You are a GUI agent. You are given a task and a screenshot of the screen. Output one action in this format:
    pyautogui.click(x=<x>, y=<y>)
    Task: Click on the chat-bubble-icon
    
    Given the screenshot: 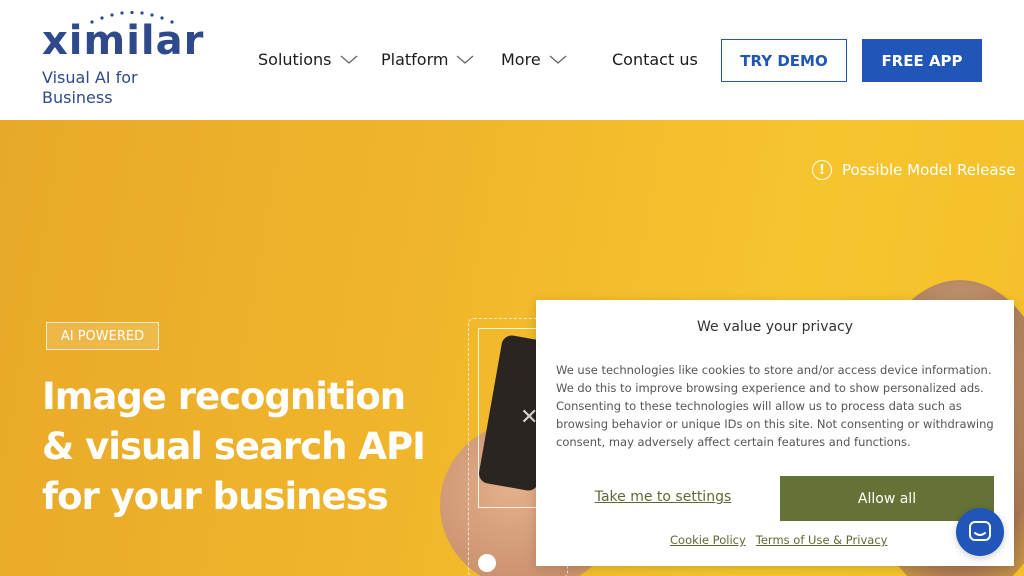 What is the action you would take?
    pyautogui.click(x=980, y=531)
    